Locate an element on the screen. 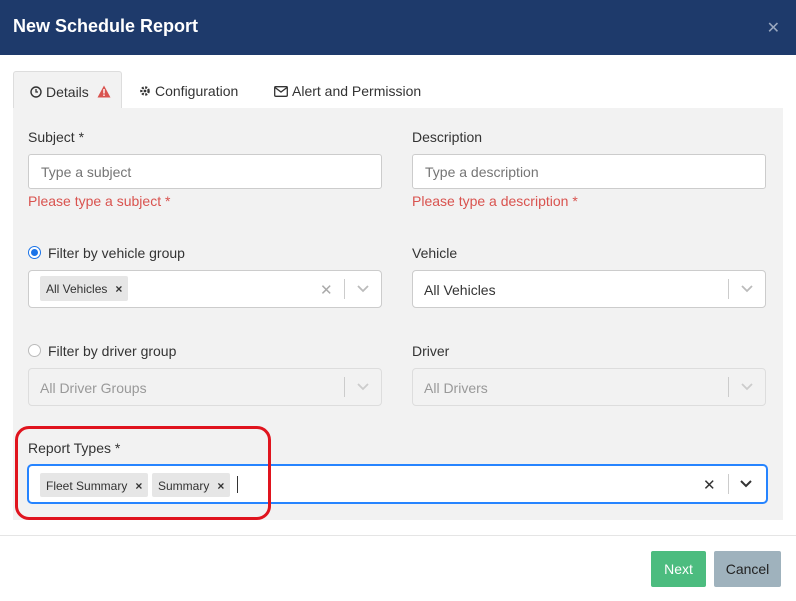  footer-divider is located at coordinates (398, 535).